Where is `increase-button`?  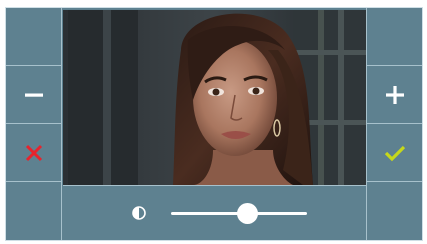
increase-button is located at coordinates (394, 95).